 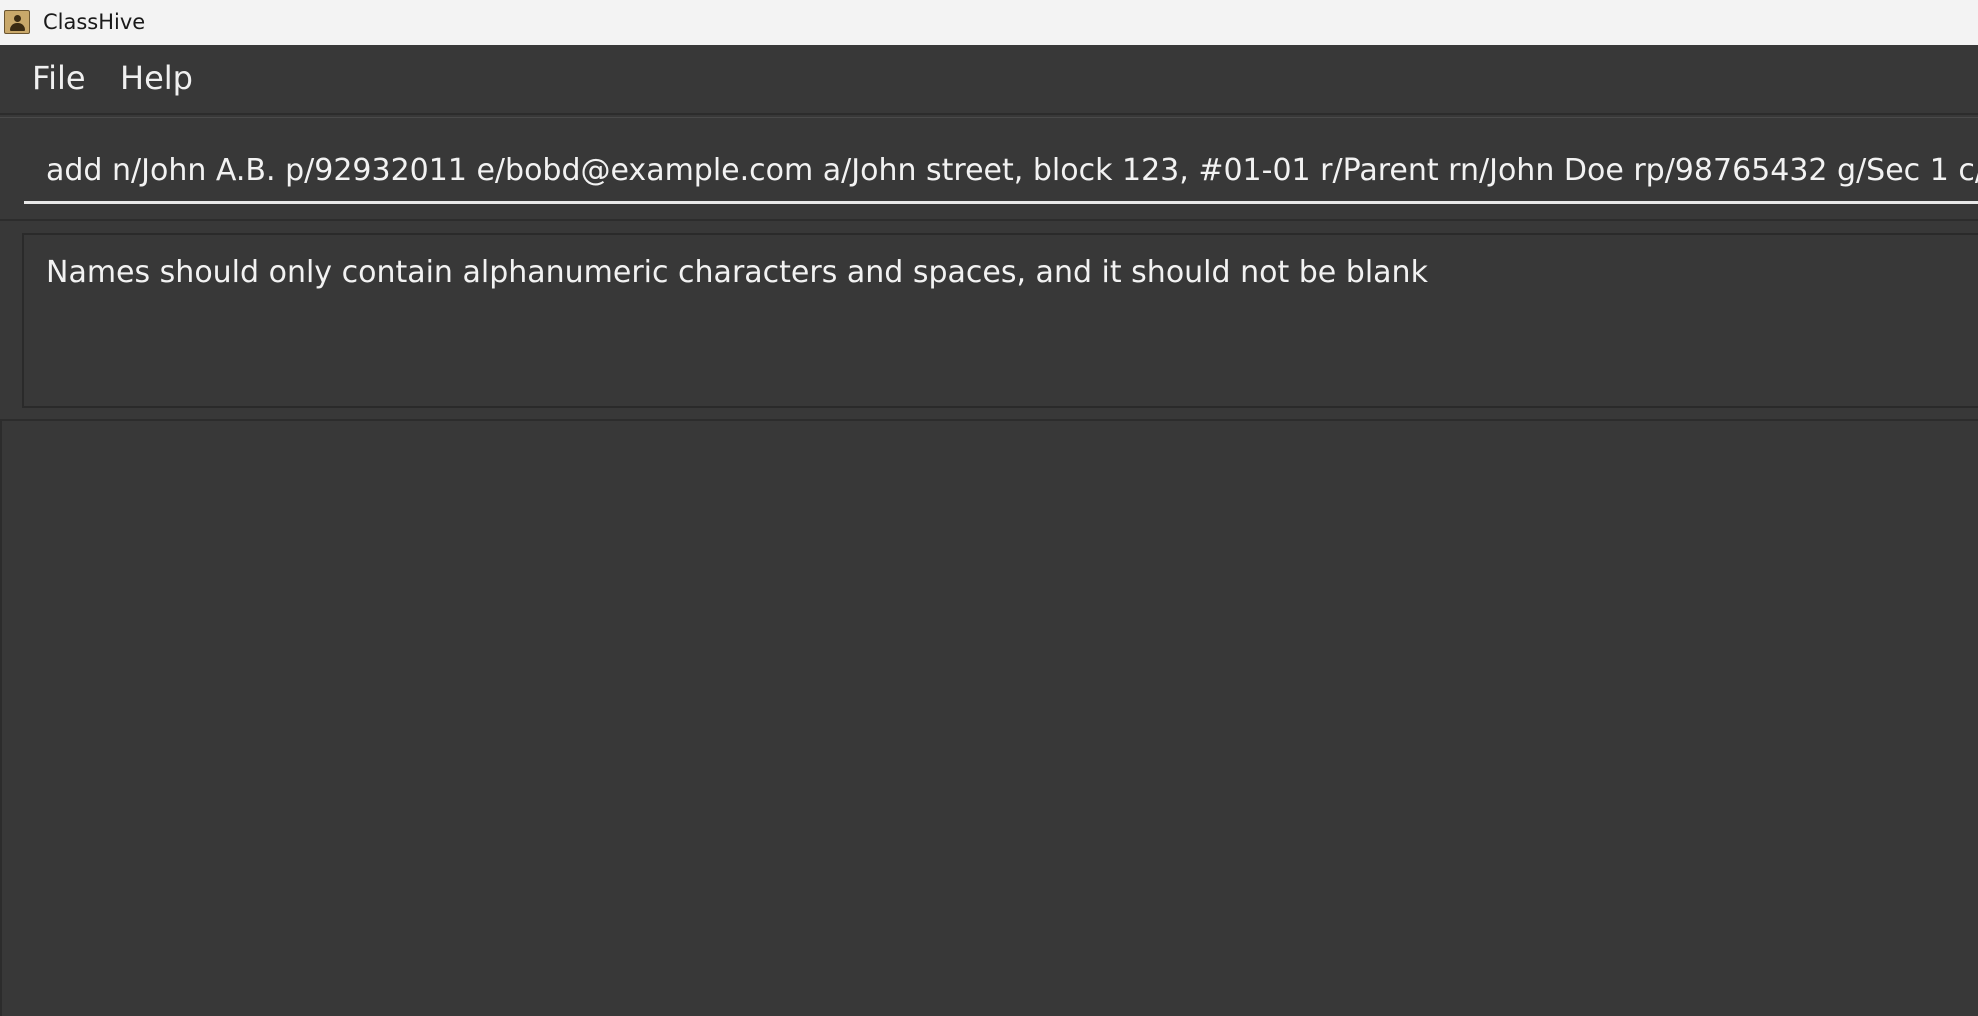 I want to click on menu-help: Help, so click(x=156, y=78).